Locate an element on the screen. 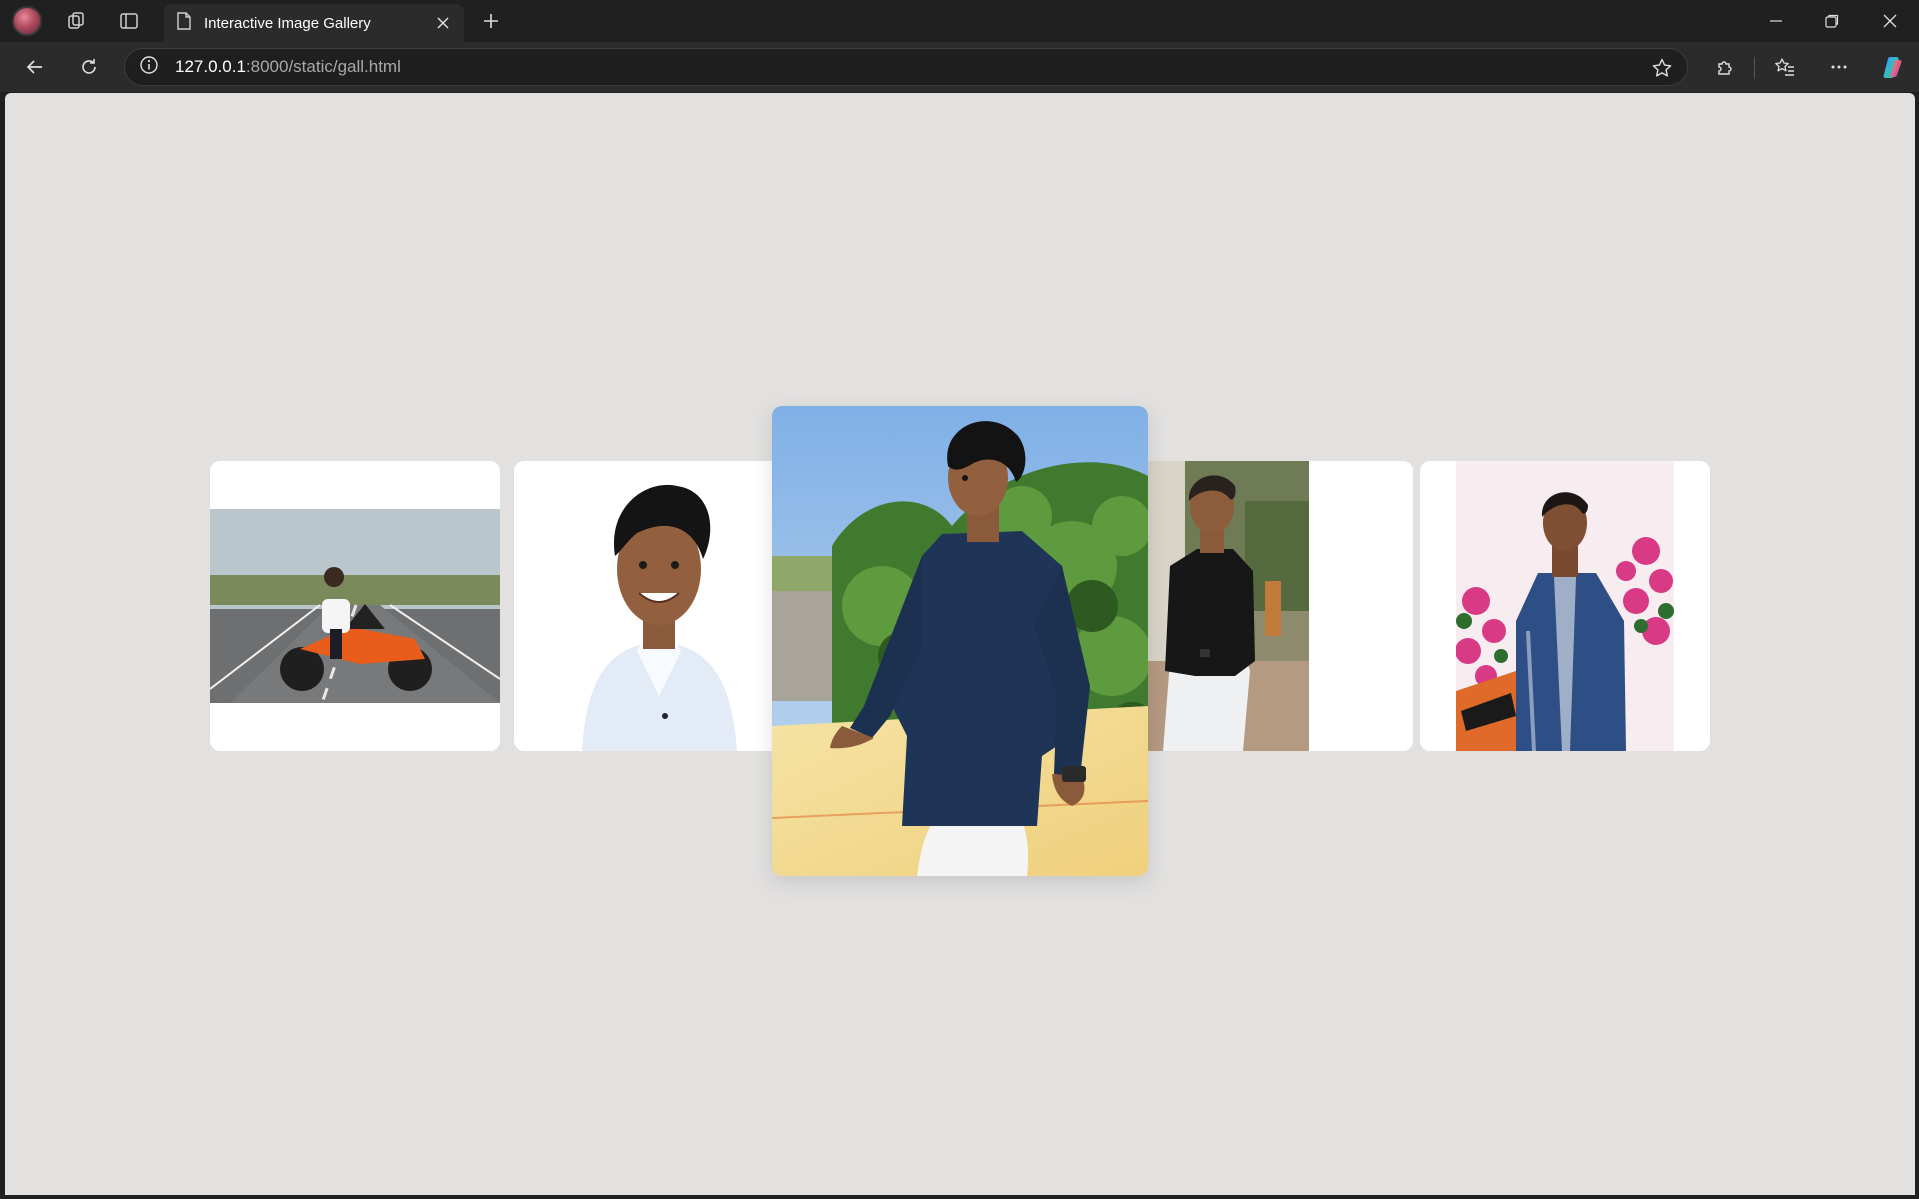  tab-title: Interactive Image Gallery is located at coordinates (287, 23).